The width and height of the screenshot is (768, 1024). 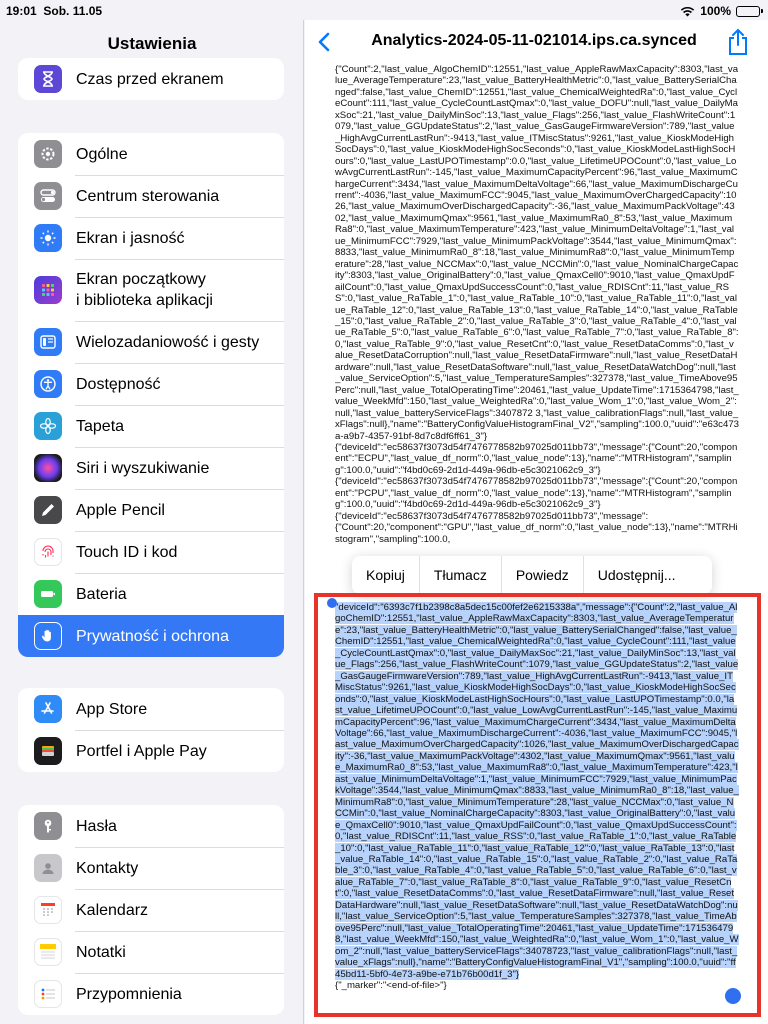 I want to click on status-bar: 19:01 Sob. 11.05 100%, so click(x=384, y=10).